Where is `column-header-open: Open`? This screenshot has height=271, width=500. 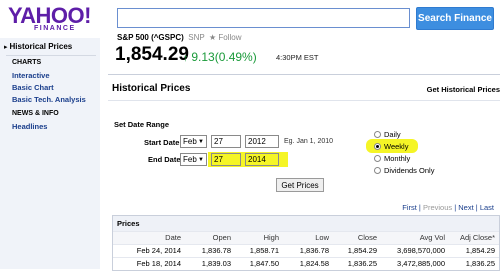 column-header-open: Open is located at coordinates (221, 237).